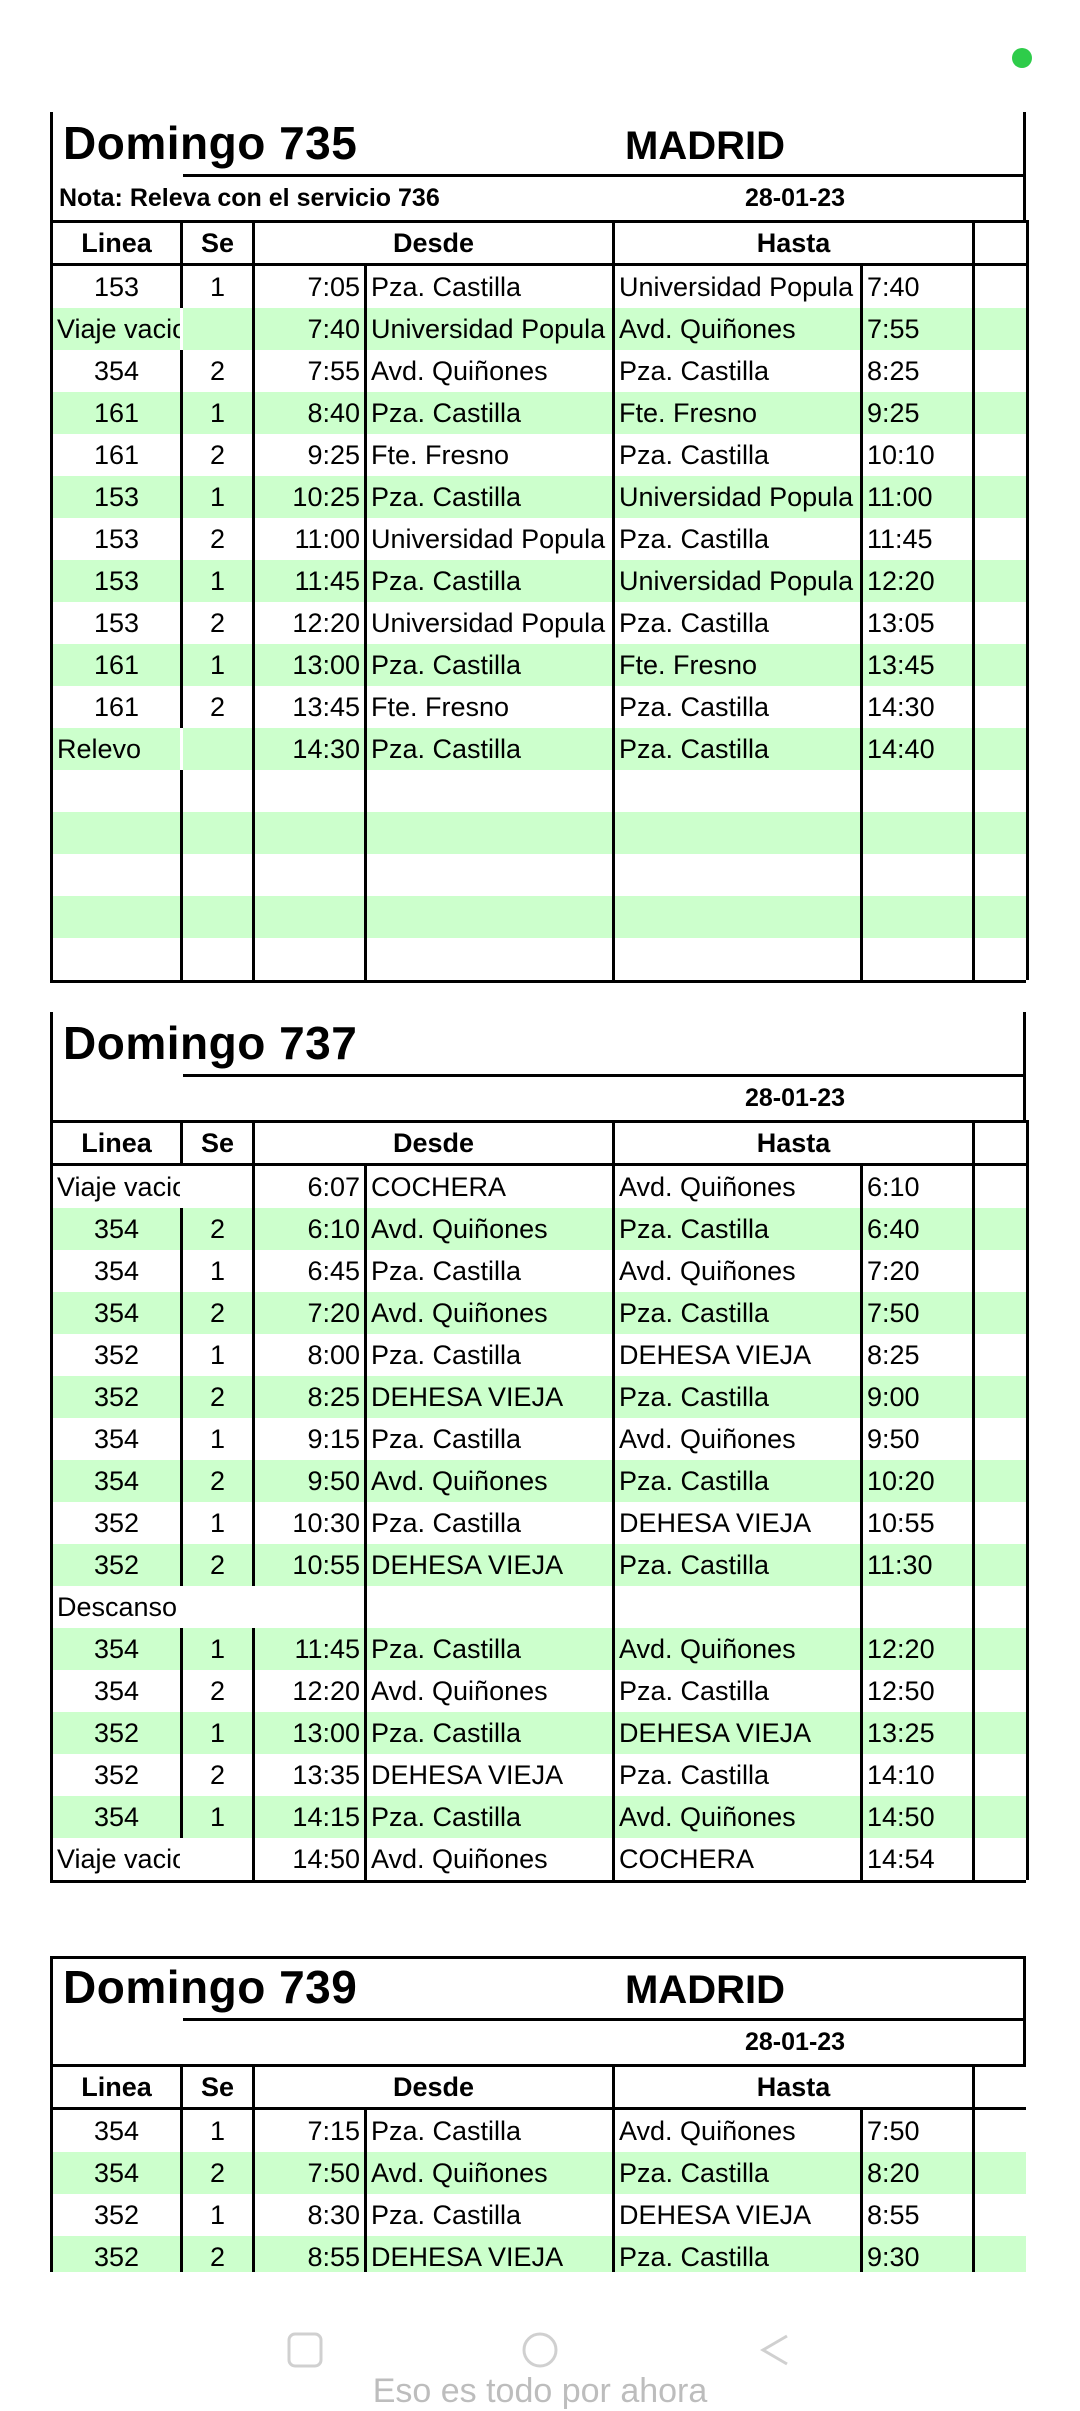 Image resolution: width=1080 pixels, height=2411 pixels. Describe the element at coordinates (917, 1775) in the screenshot. I see `cell-arrival-time: 14:10` at that location.